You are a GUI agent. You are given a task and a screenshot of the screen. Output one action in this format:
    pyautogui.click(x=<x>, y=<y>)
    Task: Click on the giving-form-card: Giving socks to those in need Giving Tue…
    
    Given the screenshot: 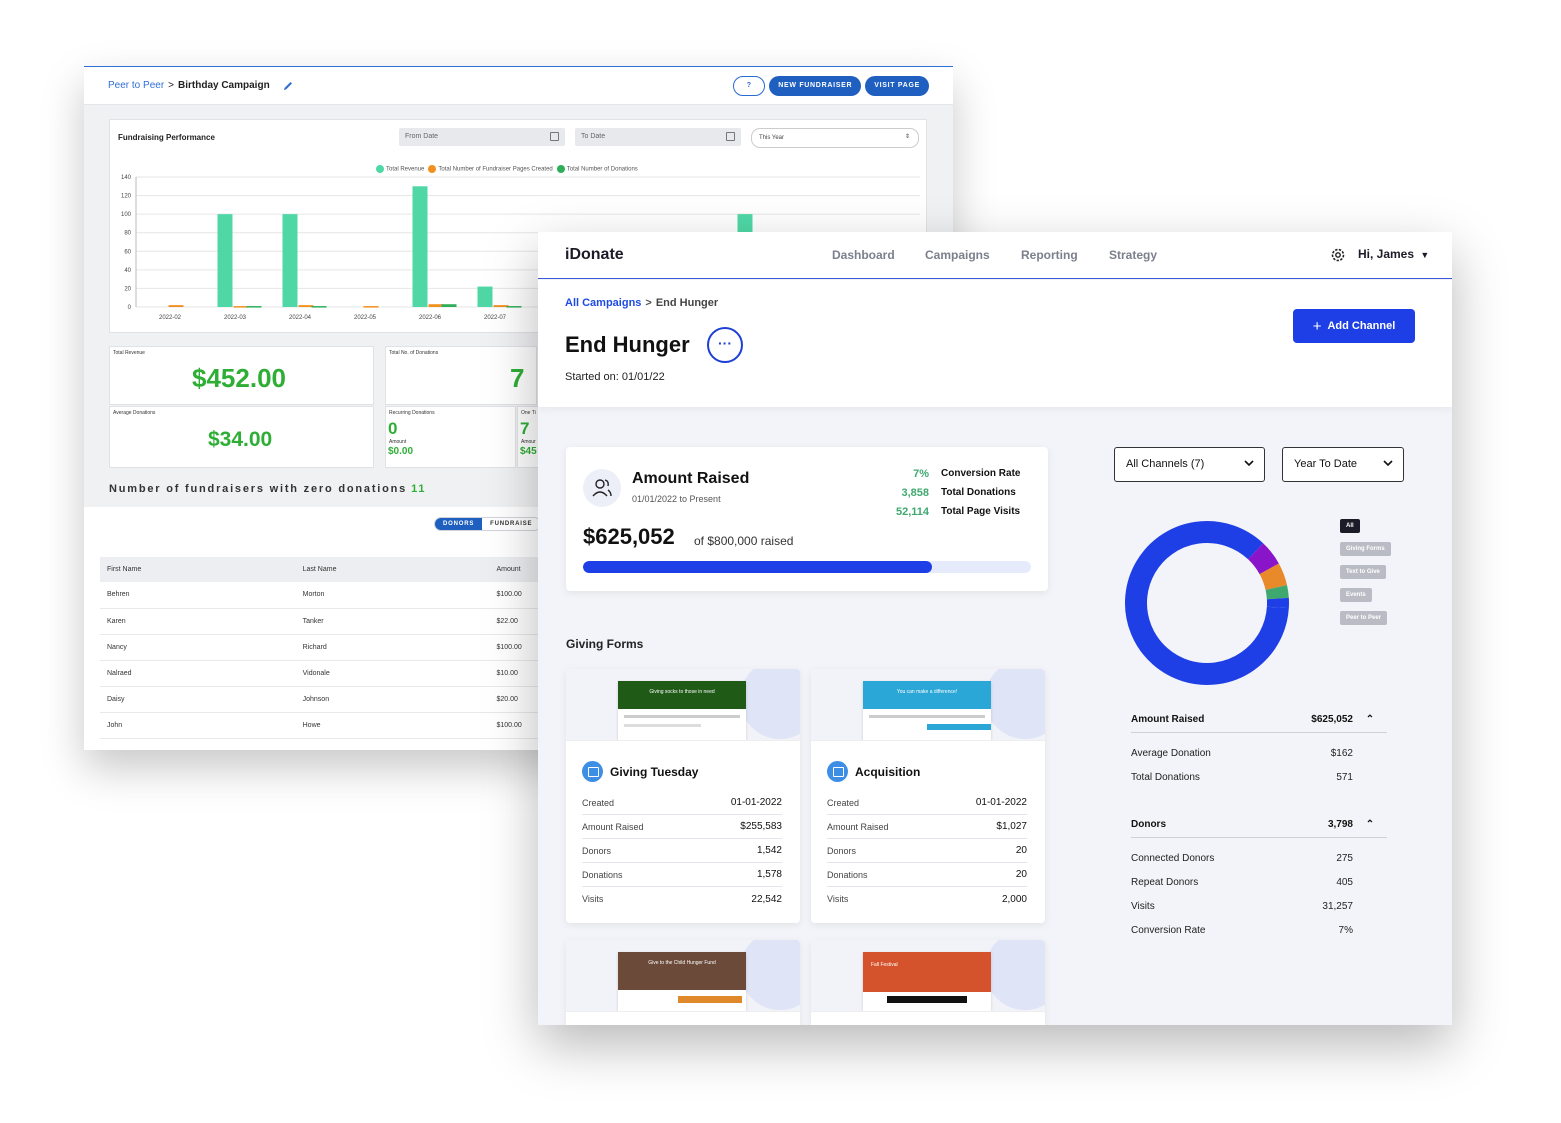 What is the action you would take?
    pyautogui.click(x=683, y=796)
    